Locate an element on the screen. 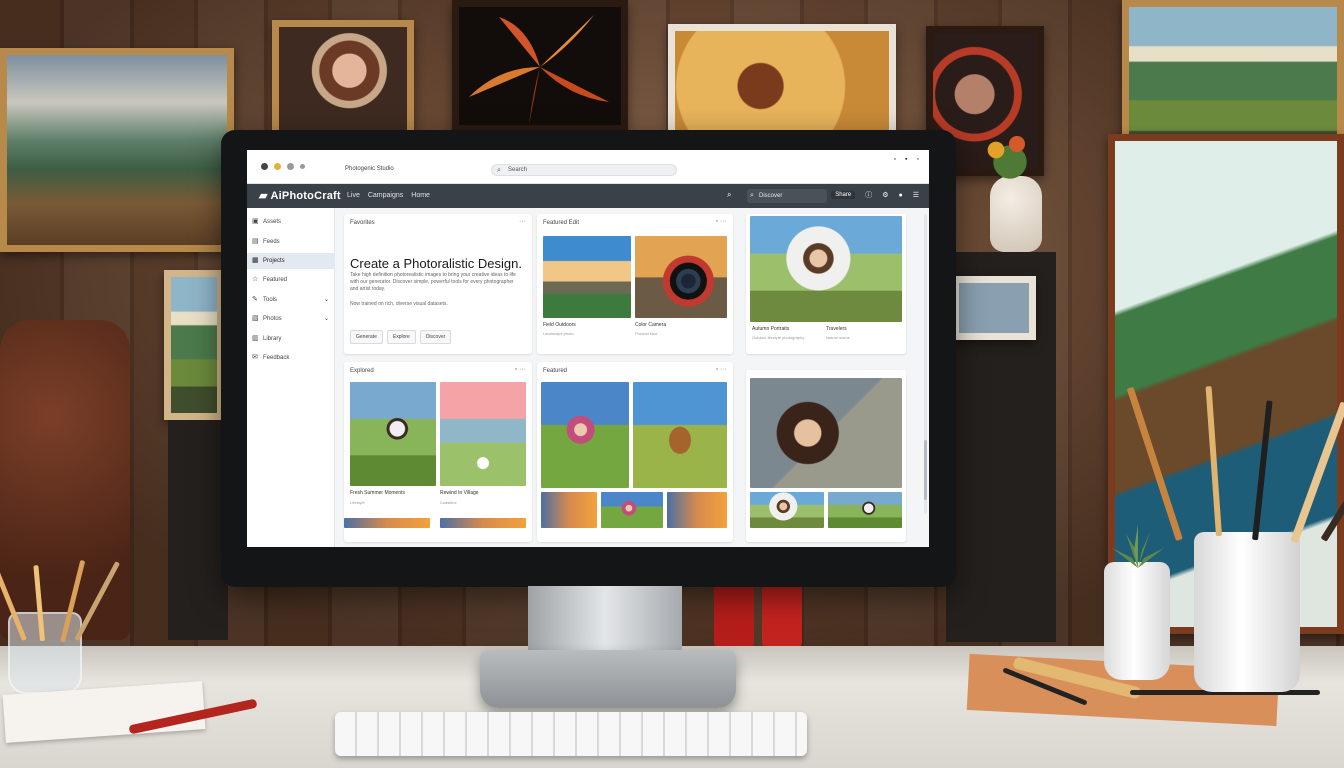  nav-item-home: Home is located at coordinates (420, 195).